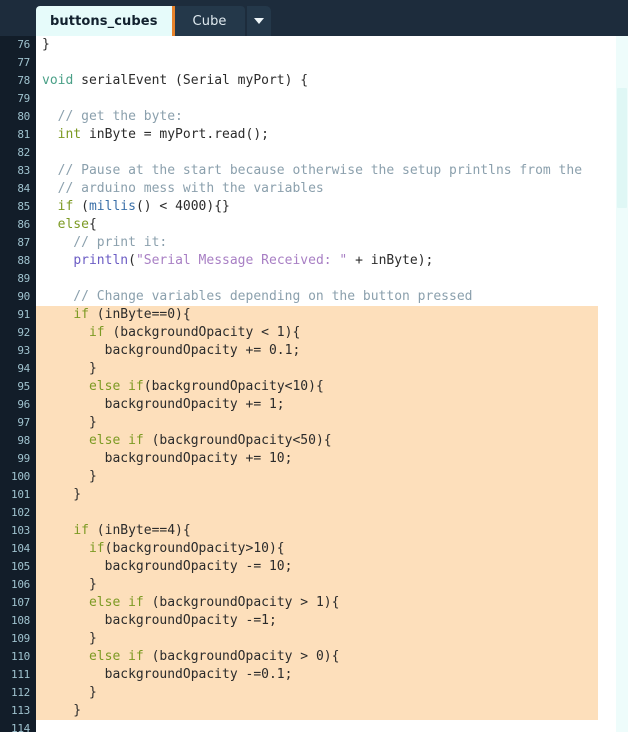 The height and width of the screenshot is (732, 628). I want to click on code-line: 94 }, so click(314, 369).